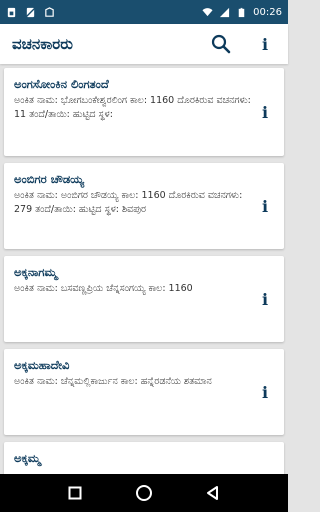  I want to click on status-bar: 00:26, so click(144, 12).